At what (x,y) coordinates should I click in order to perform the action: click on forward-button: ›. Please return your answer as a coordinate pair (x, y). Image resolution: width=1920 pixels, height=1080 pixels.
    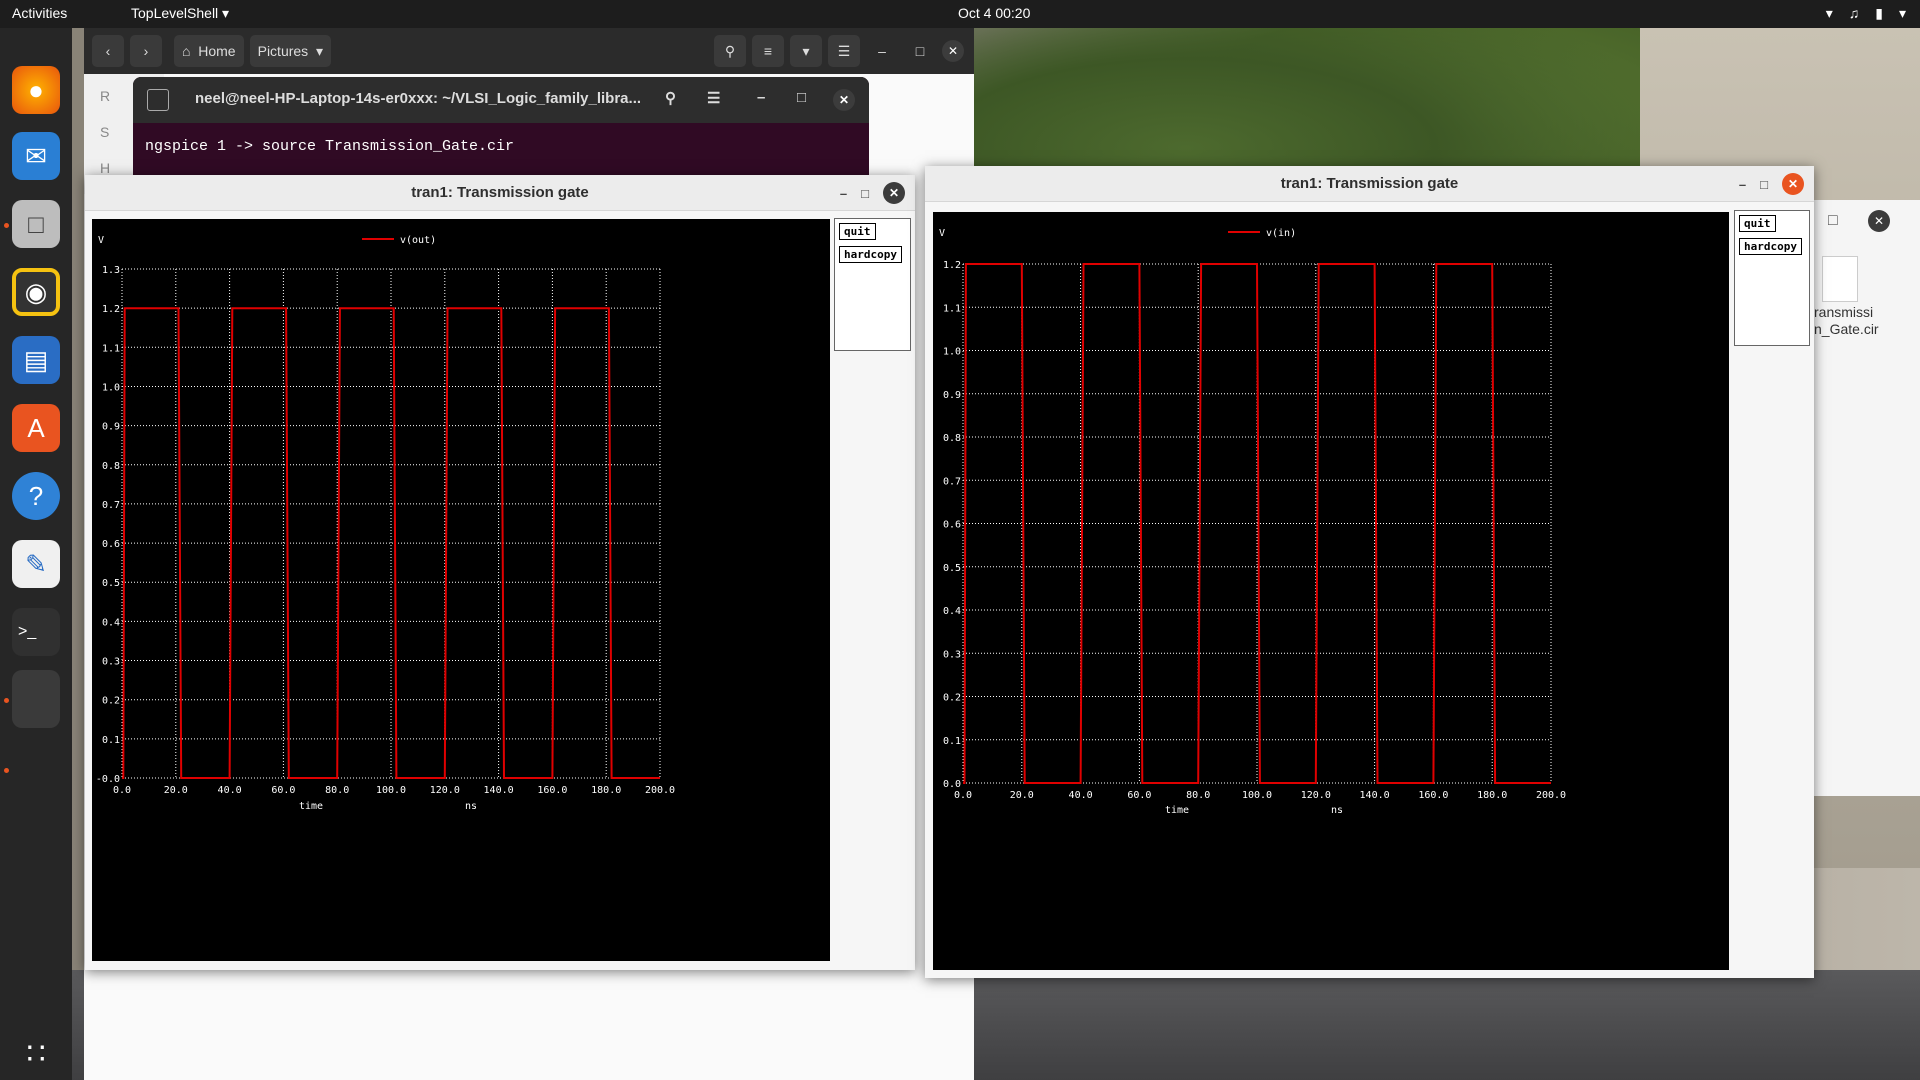
    Looking at the image, I should click on (146, 51).